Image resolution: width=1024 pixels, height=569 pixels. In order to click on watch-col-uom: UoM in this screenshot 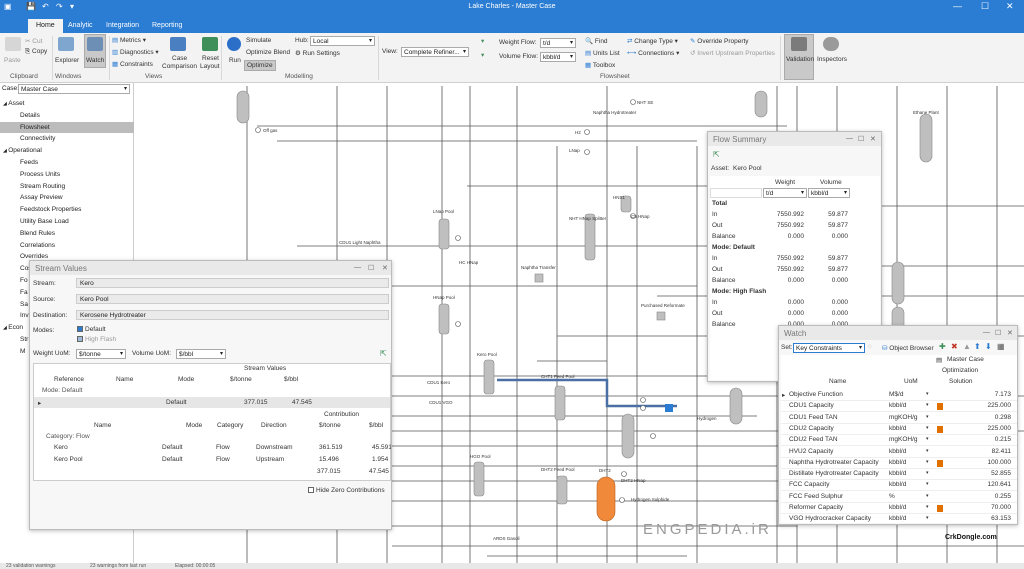, I will do `click(911, 381)`.